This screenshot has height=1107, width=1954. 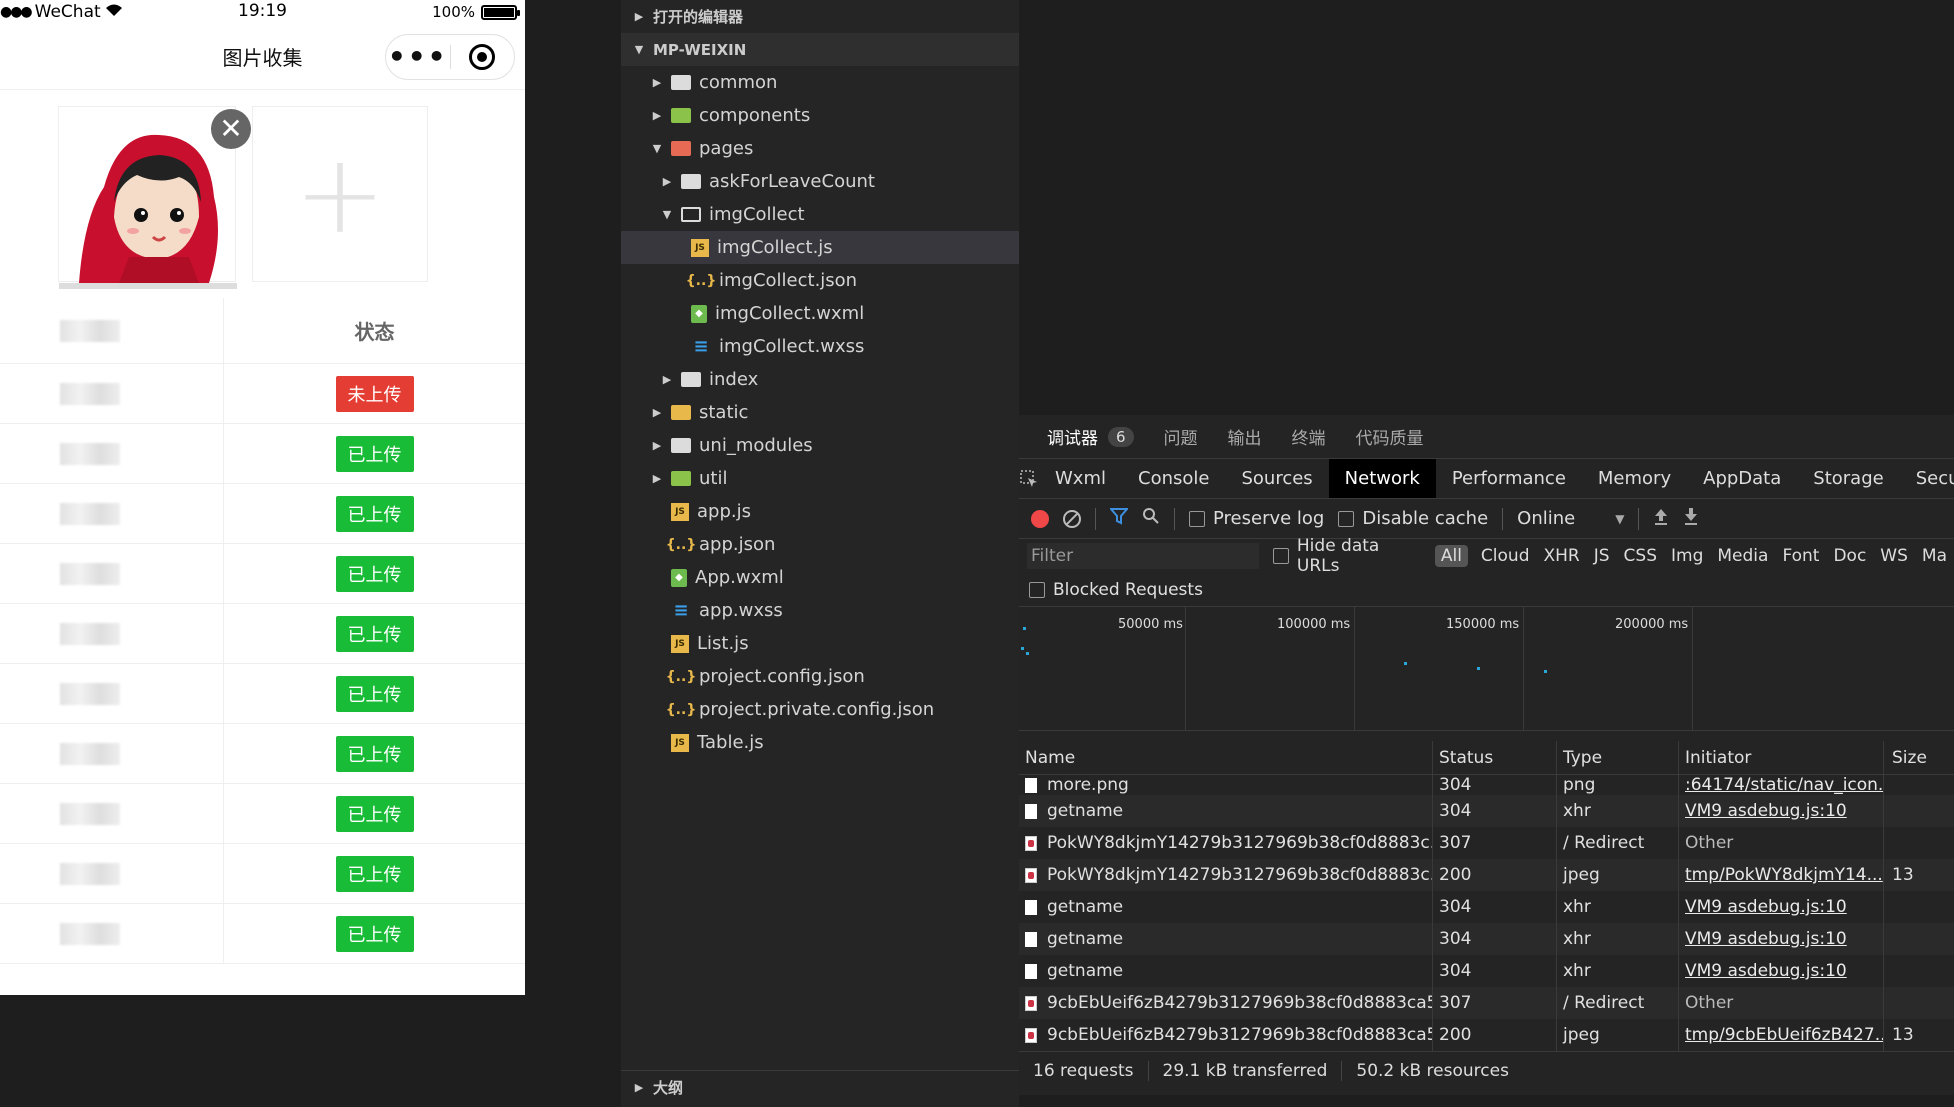 What do you see at coordinates (820, 346) in the screenshot?
I see `tree-item: ≡ imgCollect.wxss` at bounding box center [820, 346].